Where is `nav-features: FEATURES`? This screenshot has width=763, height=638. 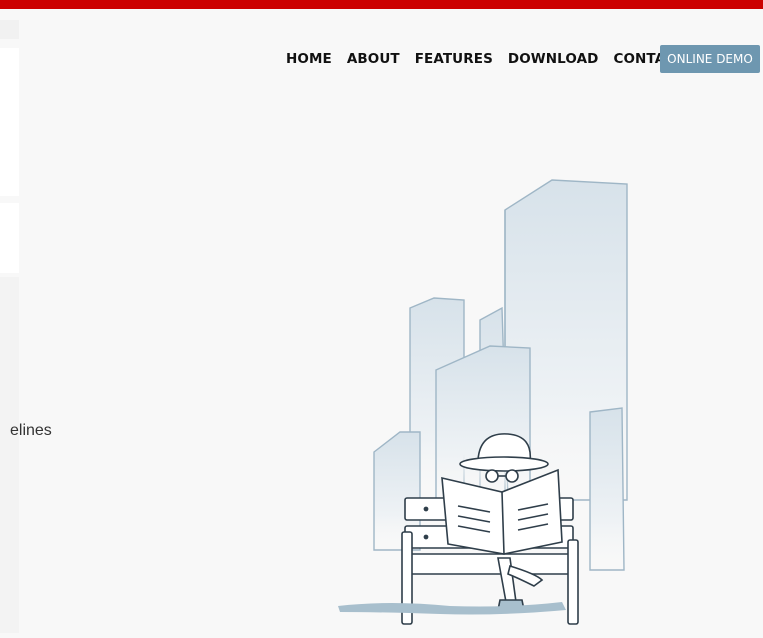
nav-features: FEATURES is located at coordinates (454, 59).